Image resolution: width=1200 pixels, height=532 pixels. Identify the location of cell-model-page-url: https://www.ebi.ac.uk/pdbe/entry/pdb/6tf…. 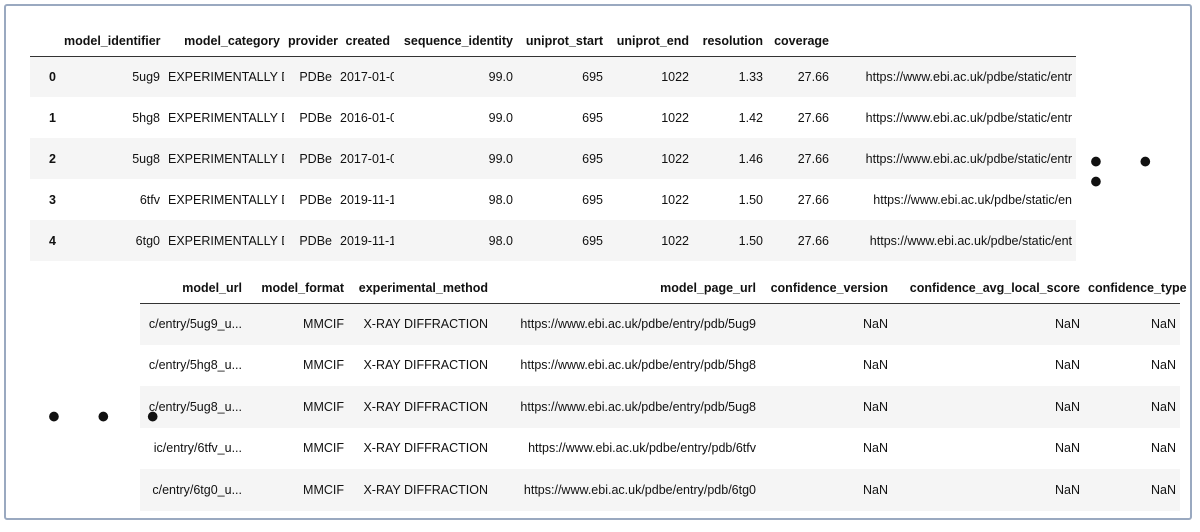
(642, 448).